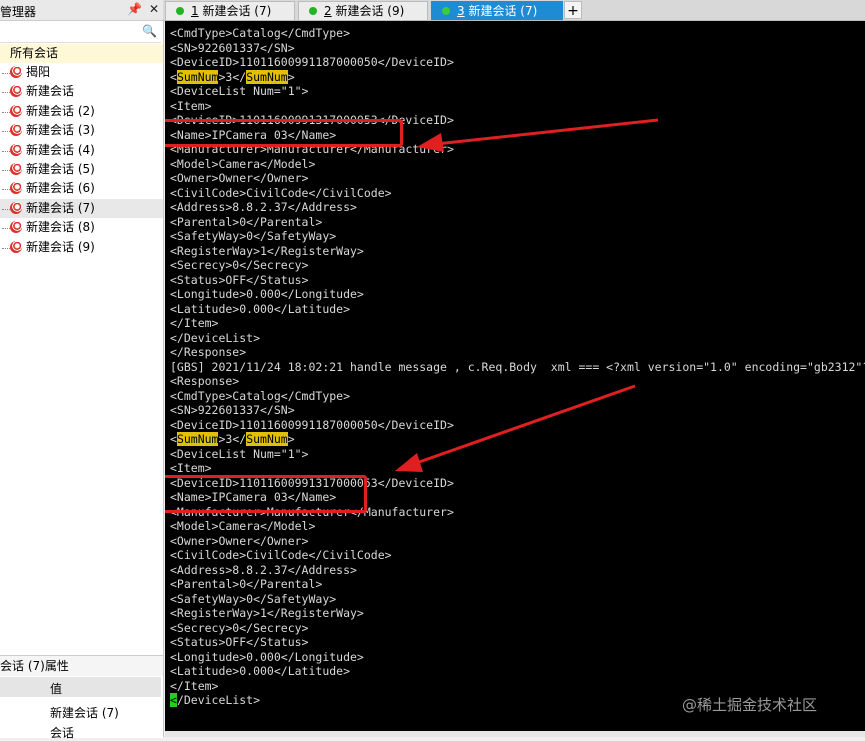 The image size is (865, 741). What do you see at coordinates (60, 110) in the screenshot?
I see `tree-item-label: 新建会话 (2)` at bounding box center [60, 110].